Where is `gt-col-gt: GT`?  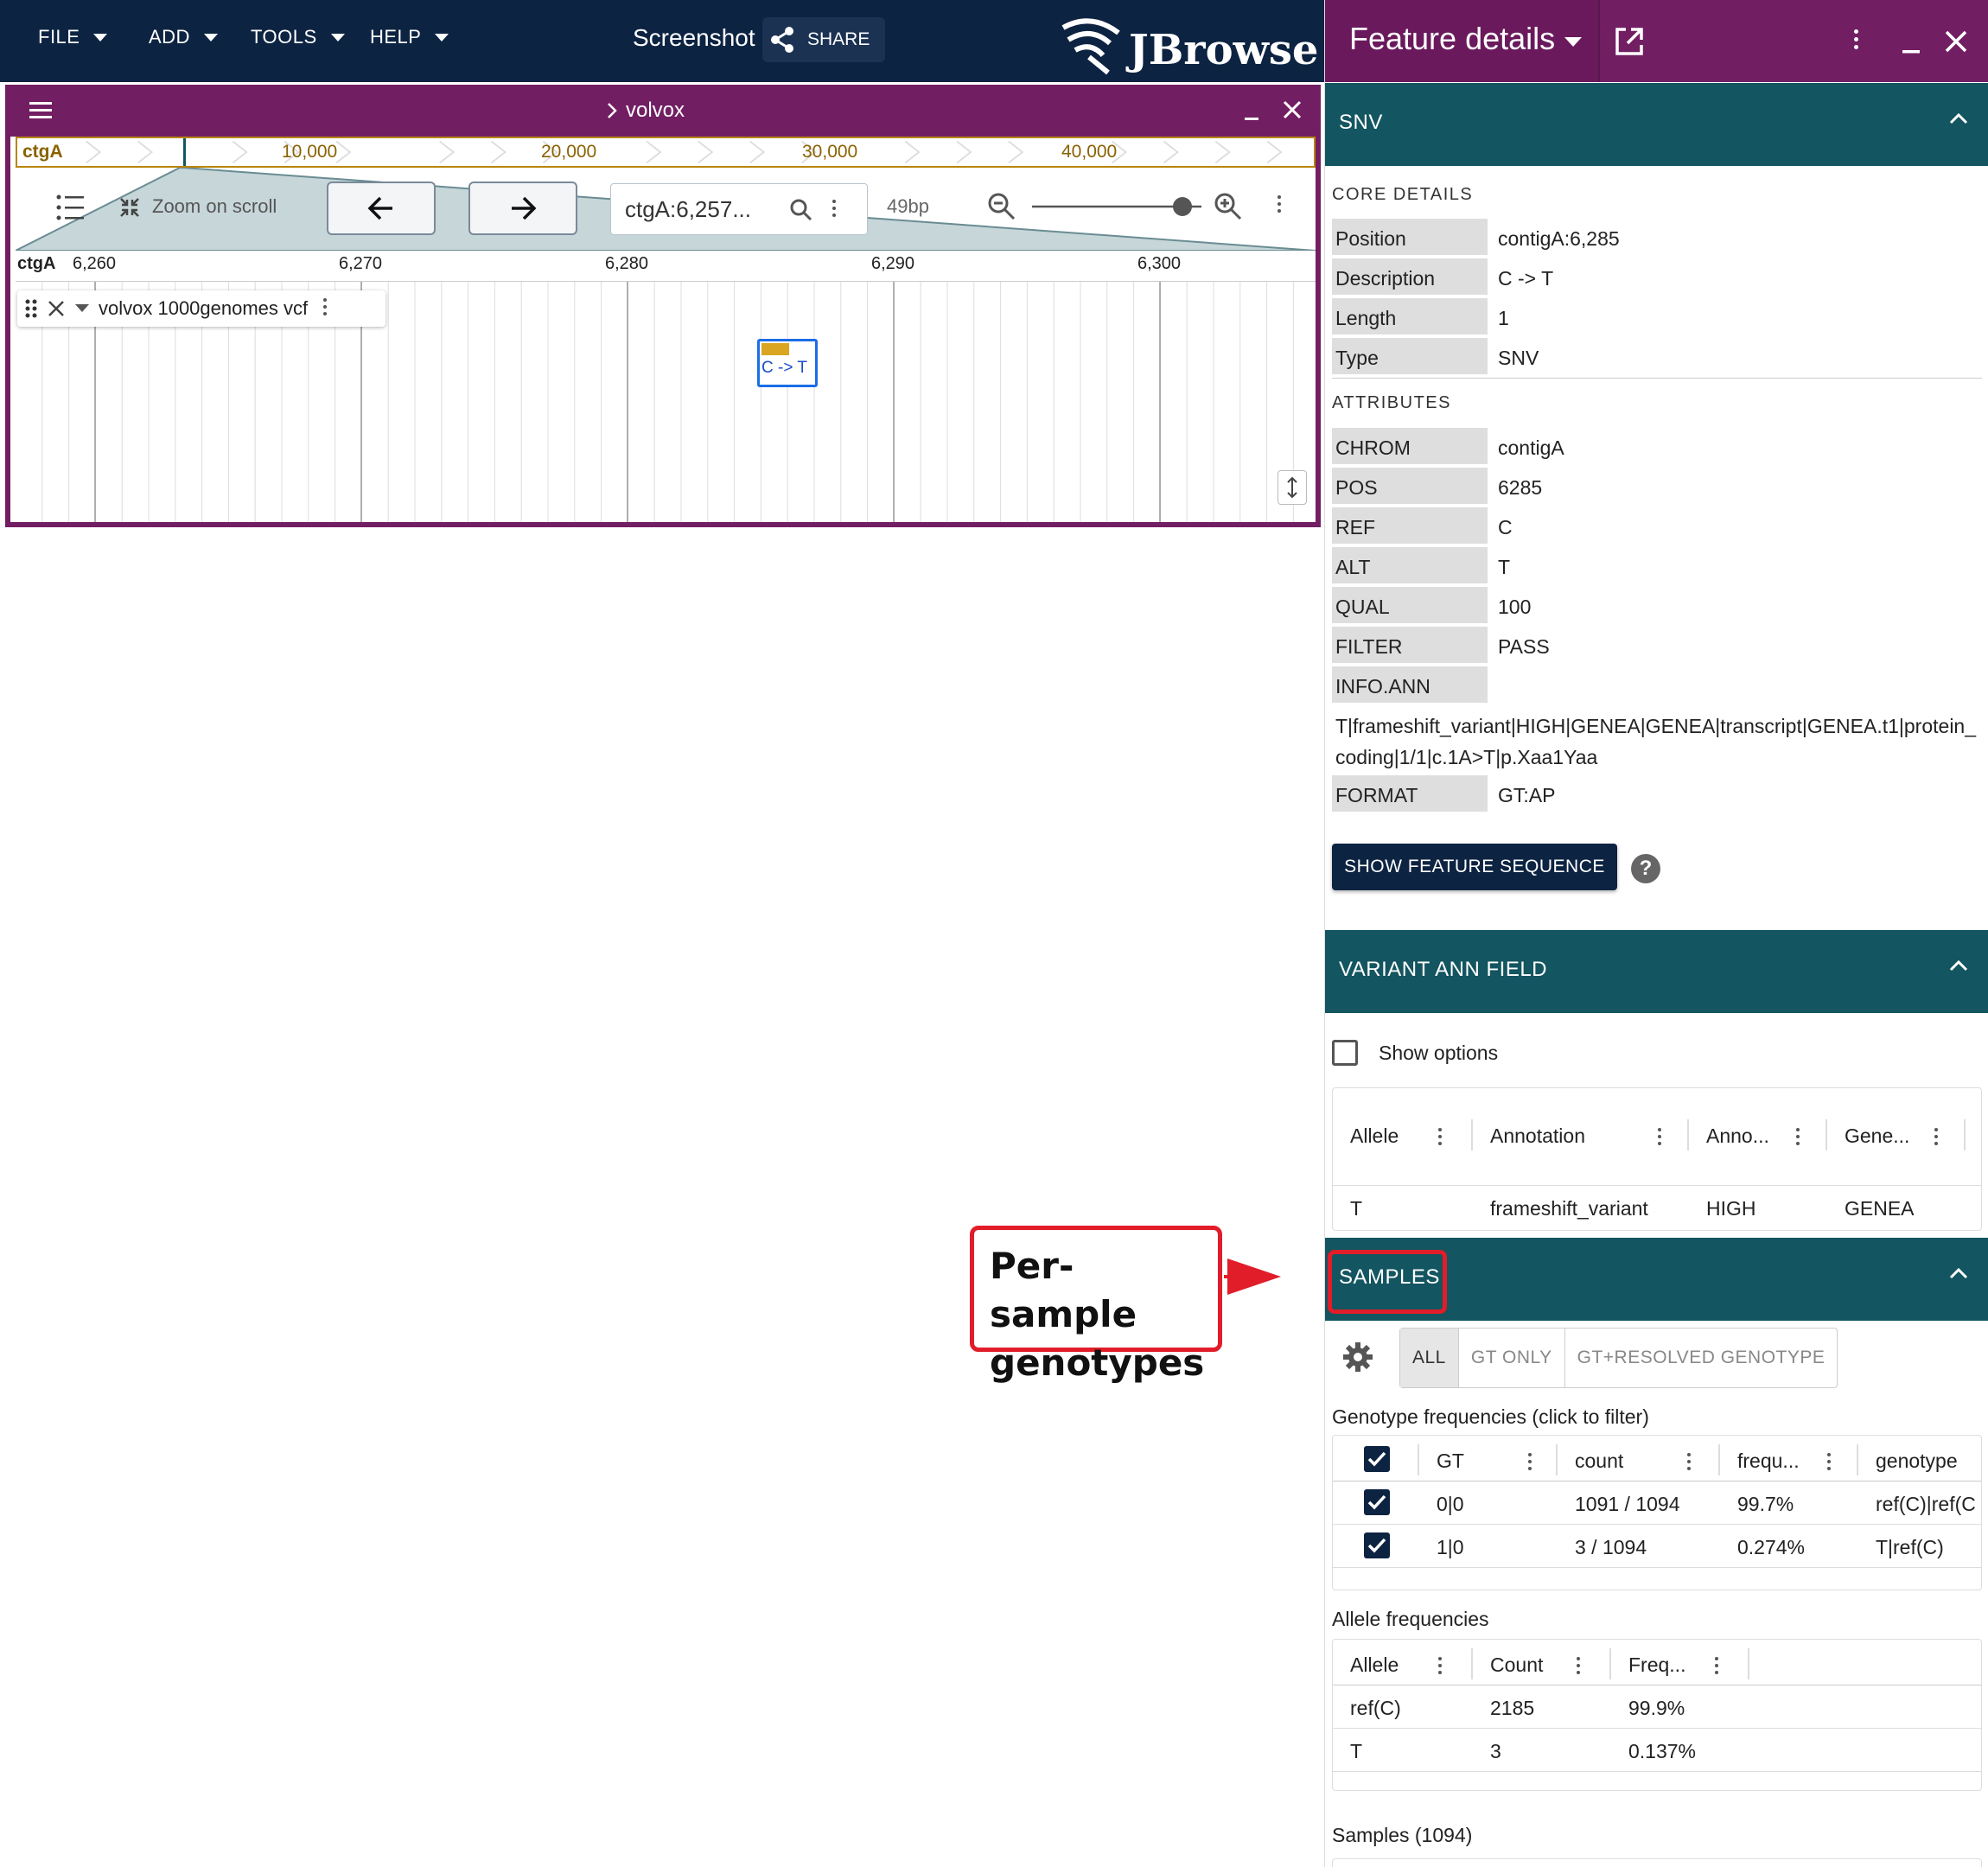 gt-col-gt: GT is located at coordinates (1450, 1461).